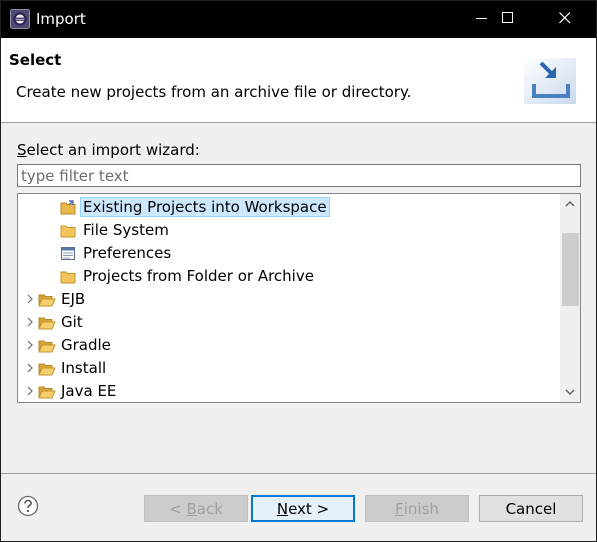  I want to click on existing-project-icon, so click(69, 207).